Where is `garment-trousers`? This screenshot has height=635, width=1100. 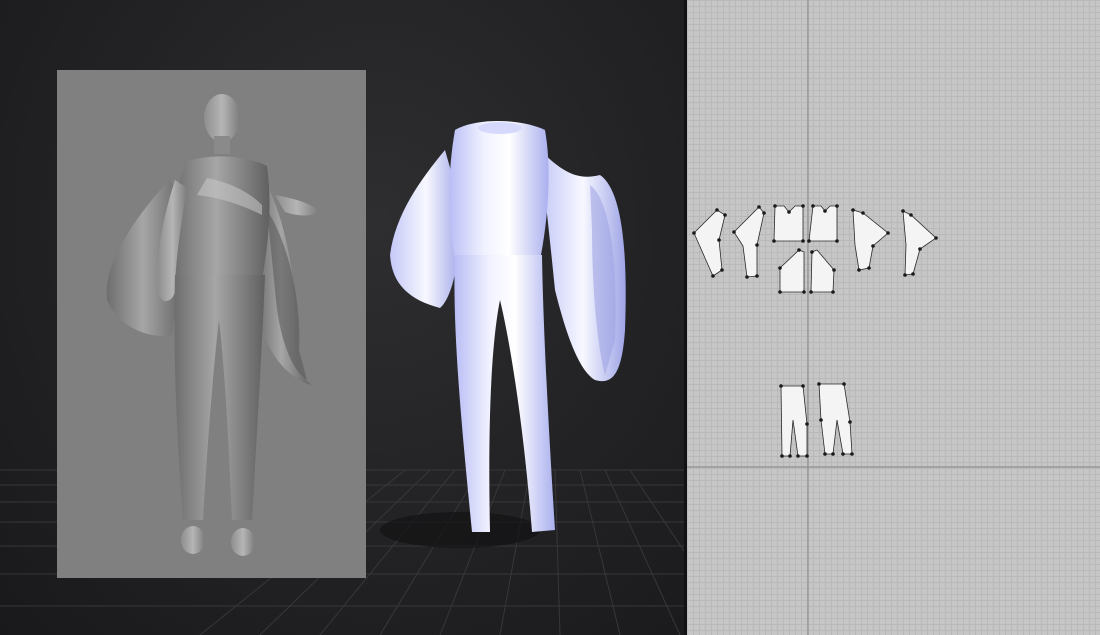
garment-trousers is located at coordinates (504, 393).